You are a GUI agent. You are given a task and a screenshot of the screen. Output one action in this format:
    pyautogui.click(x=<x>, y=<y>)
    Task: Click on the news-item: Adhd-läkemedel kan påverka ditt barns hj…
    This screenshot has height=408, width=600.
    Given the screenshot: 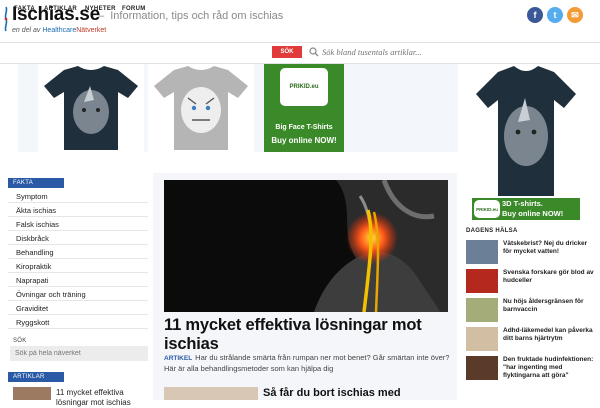 What is the action you would take?
    pyautogui.click(x=531, y=339)
    